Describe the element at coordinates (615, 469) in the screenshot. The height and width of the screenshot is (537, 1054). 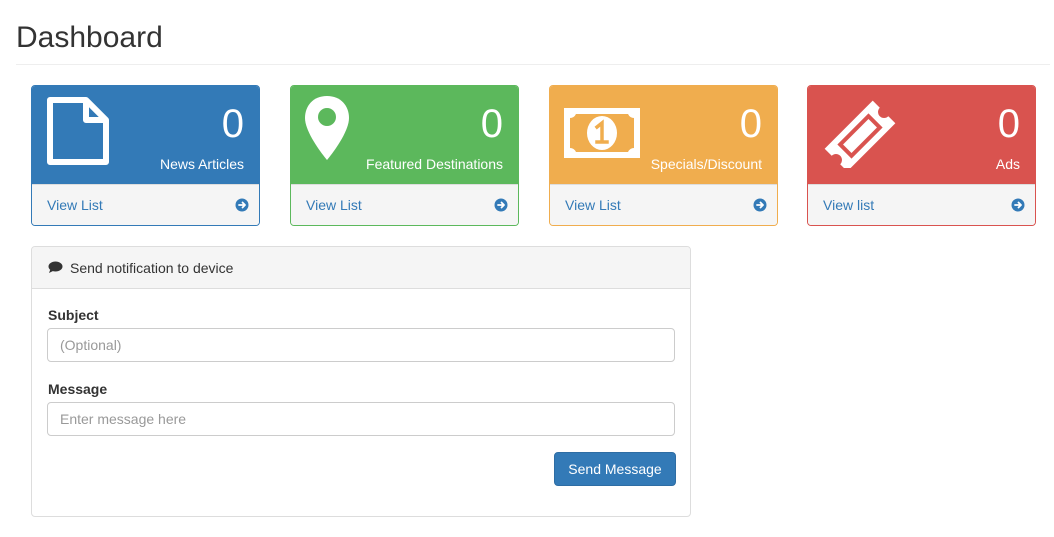
I see `send-message-button: Send Message` at that location.